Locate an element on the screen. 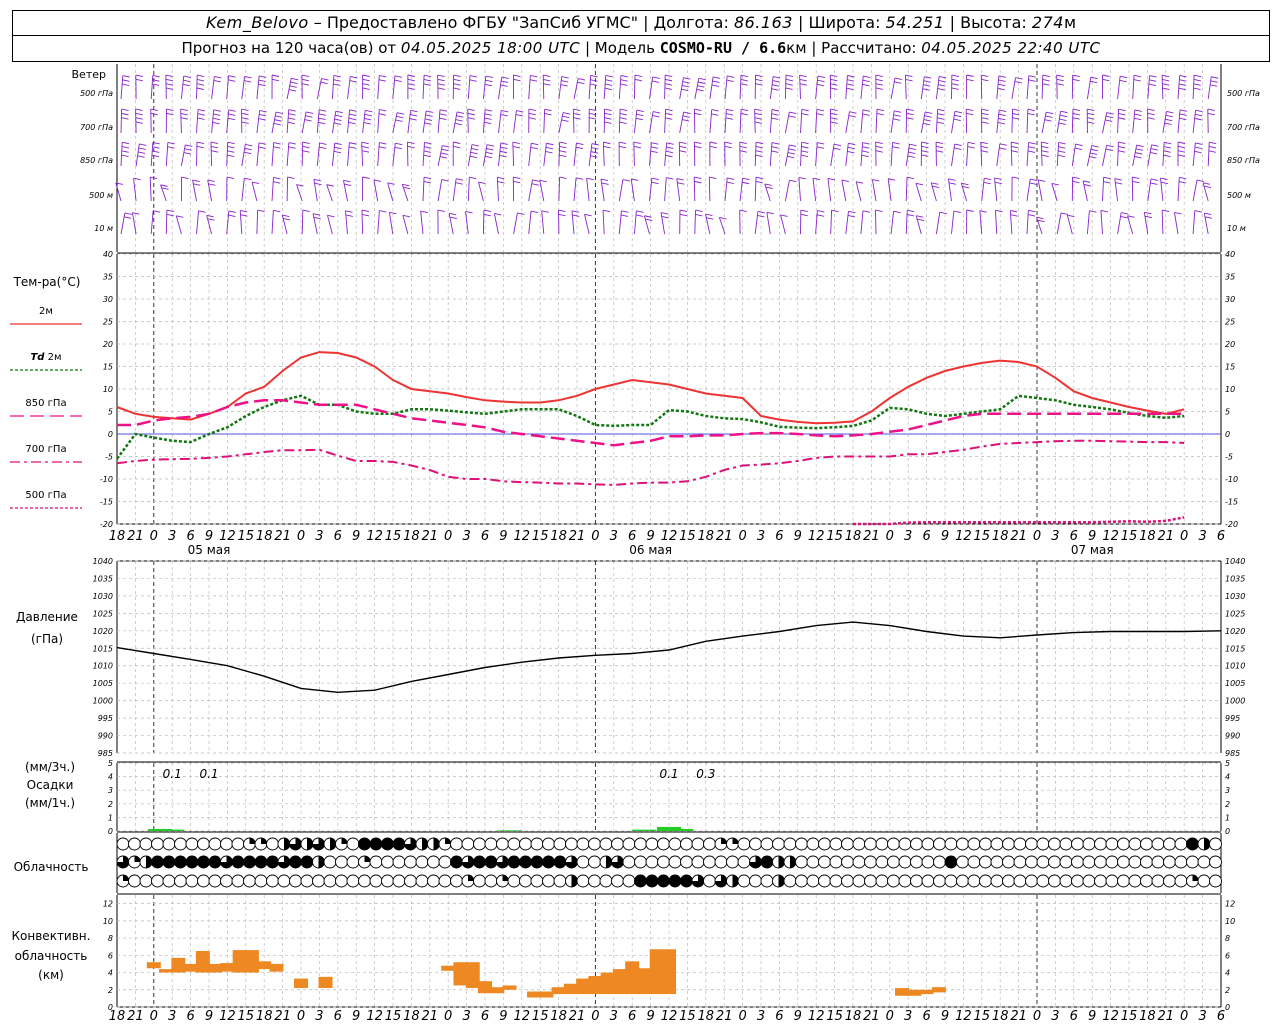 This screenshot has width=1280, height=1024. temp-xtick: 15 is located at coordinates (1129, 536).